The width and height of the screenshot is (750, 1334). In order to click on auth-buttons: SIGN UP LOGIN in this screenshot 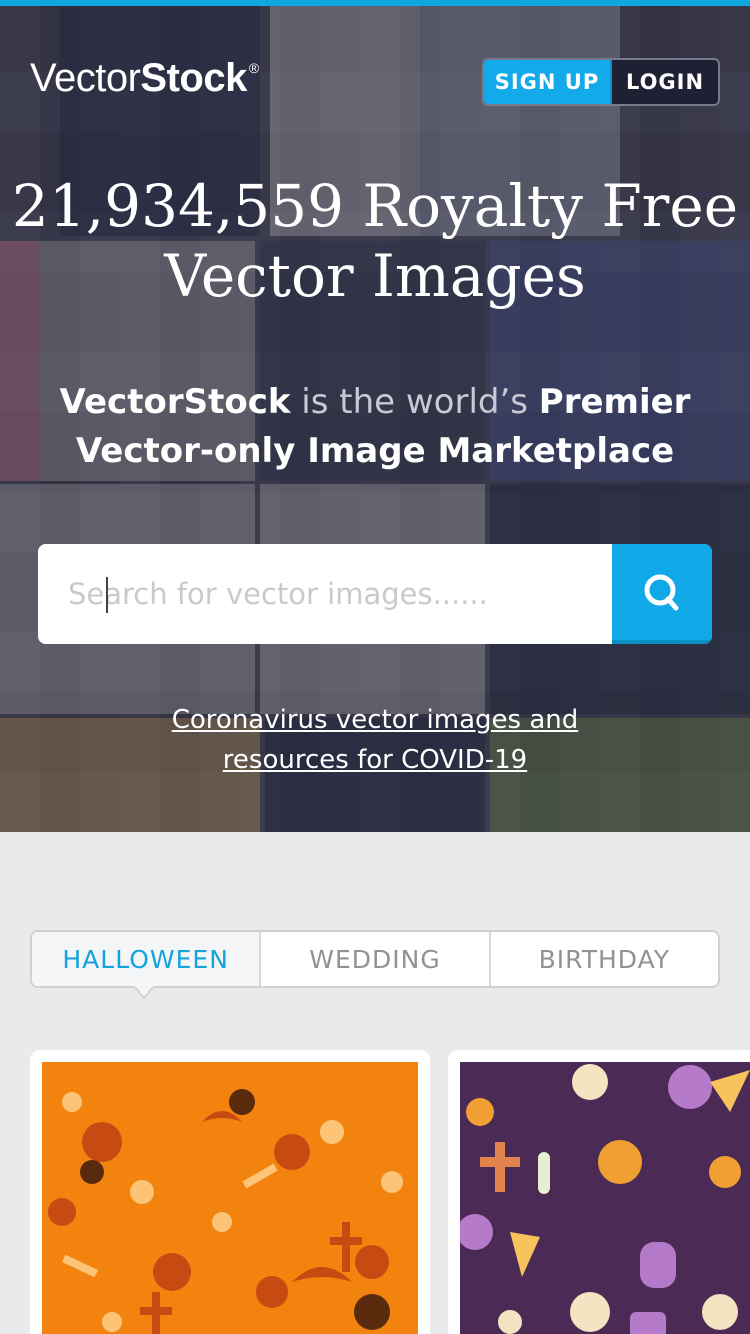, I will do `click(601, 82)`.